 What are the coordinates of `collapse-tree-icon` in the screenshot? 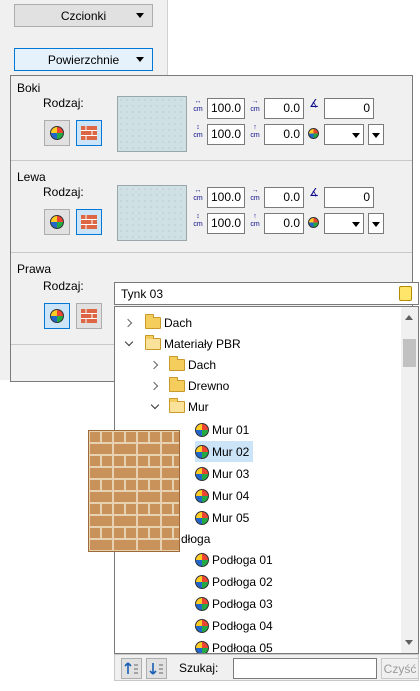 It's located at (156, 669).